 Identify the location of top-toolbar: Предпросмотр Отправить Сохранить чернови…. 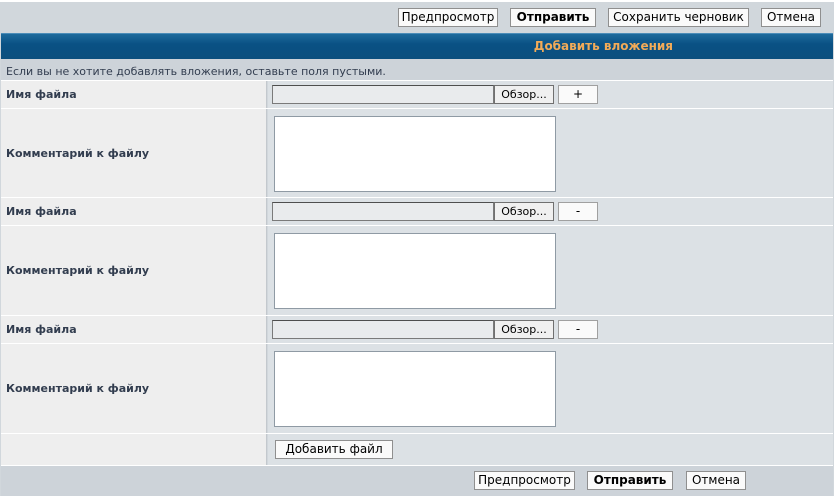
(417, 16).